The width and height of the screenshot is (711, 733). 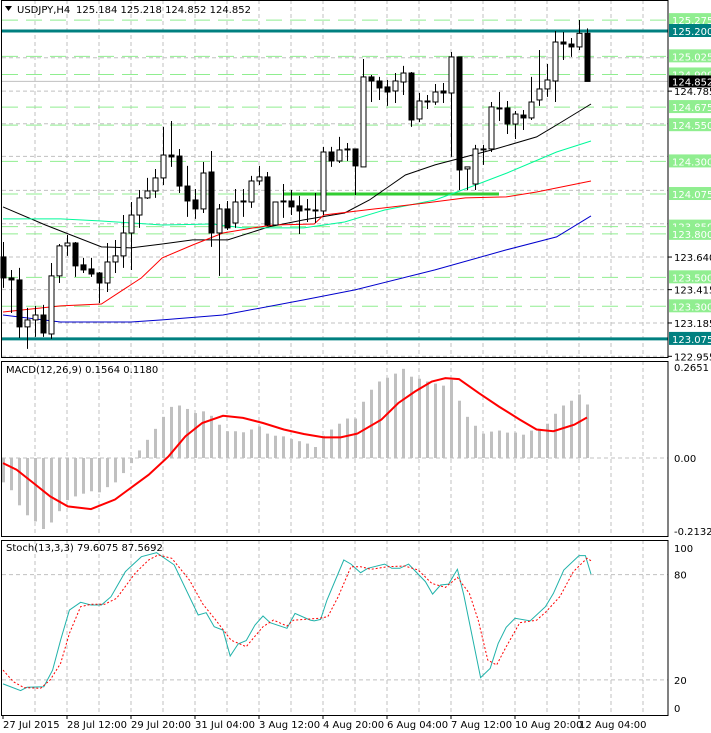 What do you see at coordinates (691, 340) in the screenshot?
I see `level-label: 123.075` at bounding box center [691, 340].